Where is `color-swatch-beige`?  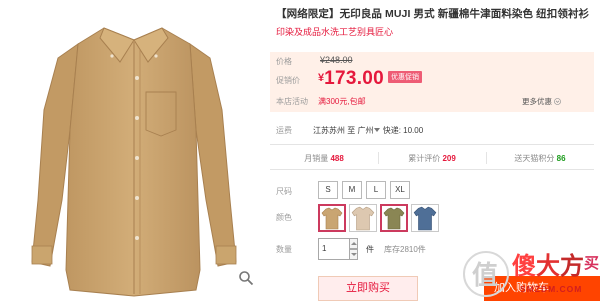 color-swatch-beige is located at coordinates (363, 218).